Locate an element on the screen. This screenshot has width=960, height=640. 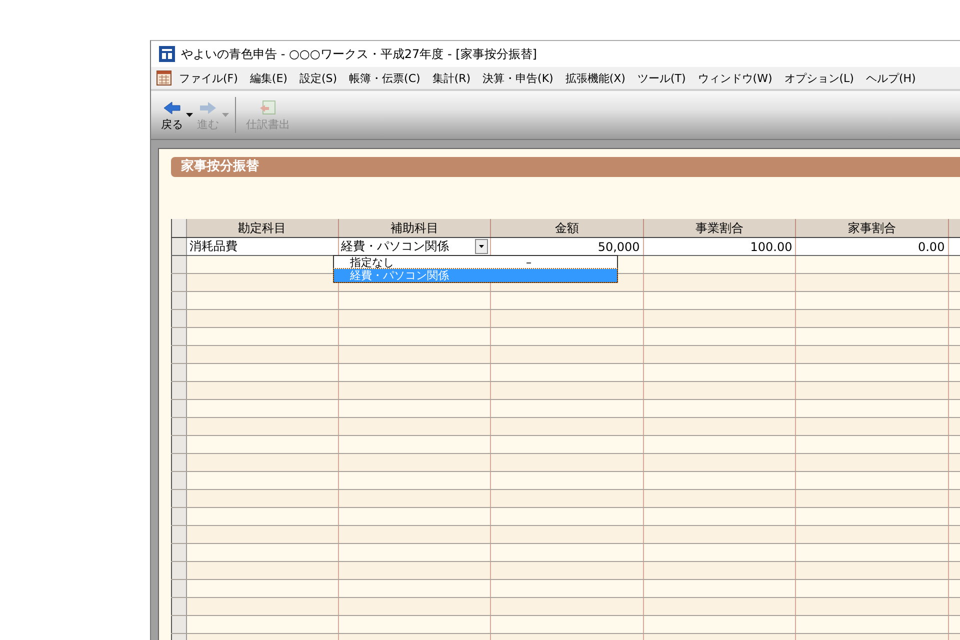
menu-item: ファイル(F) is located at coordinates (208, 78).